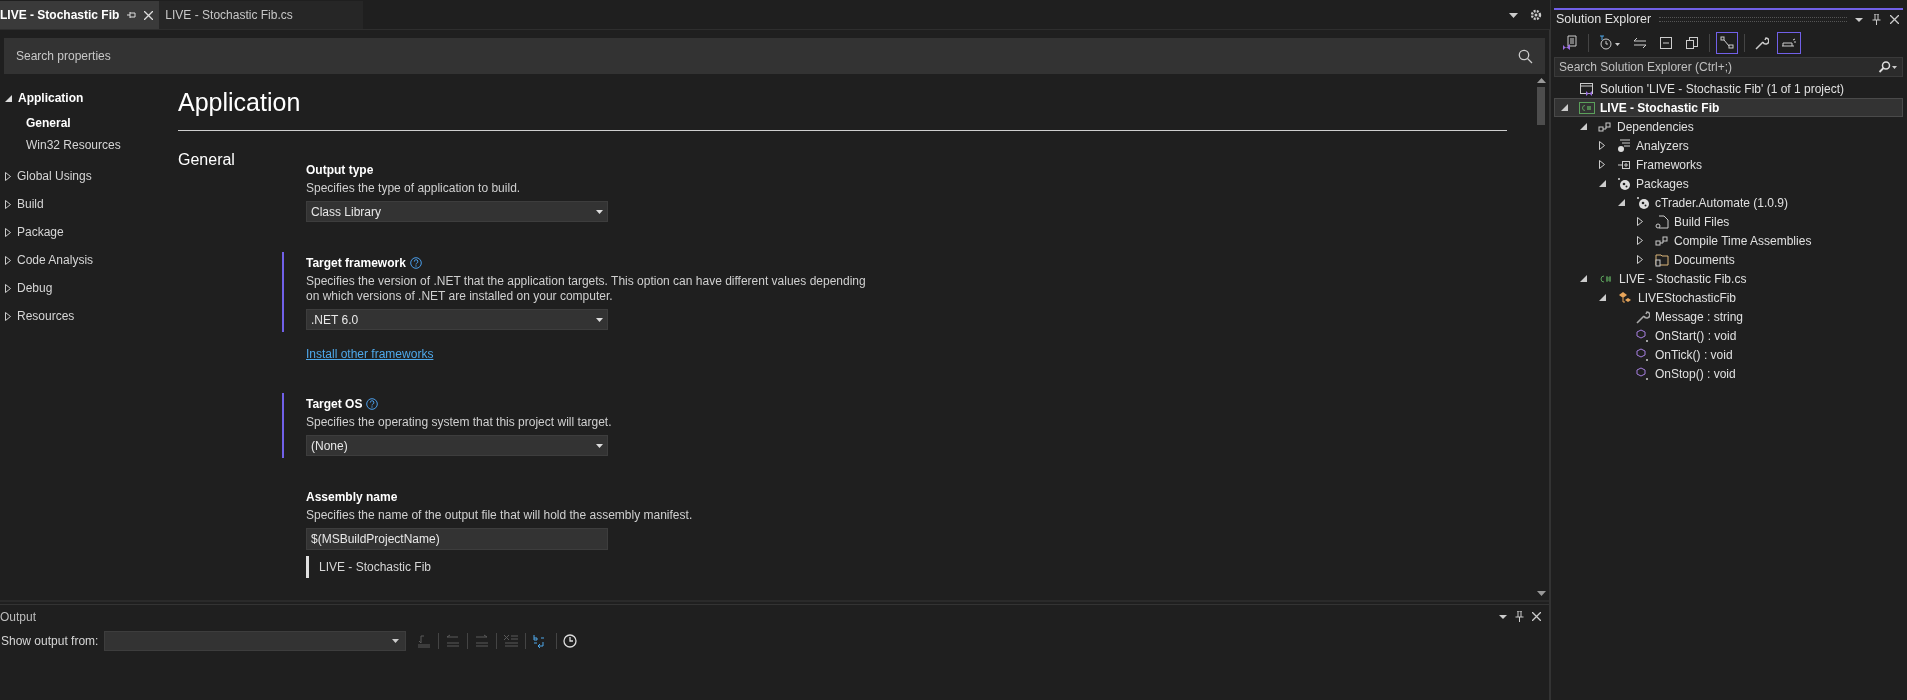  Describe the element at coordinates (1643, 316) in the screenshot. I see `wrench-icon` at that location.